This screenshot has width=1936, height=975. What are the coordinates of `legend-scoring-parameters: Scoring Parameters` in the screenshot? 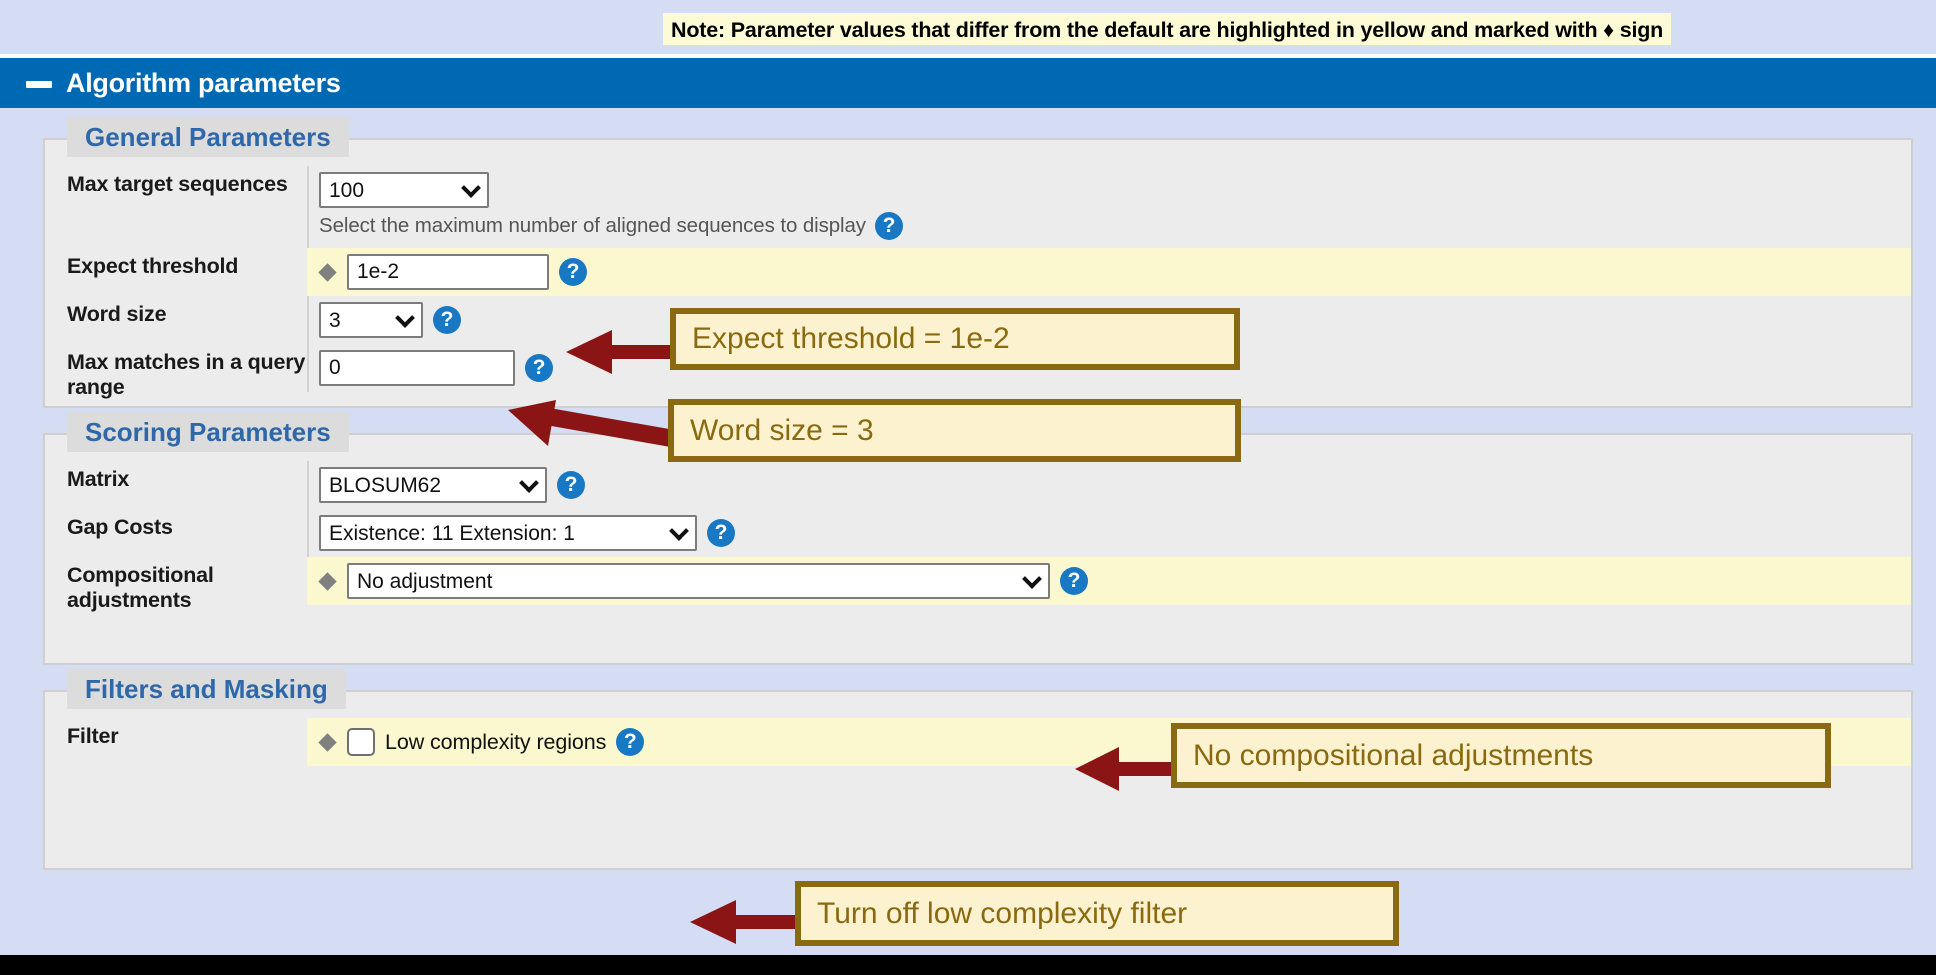 It's located at (208, 432).